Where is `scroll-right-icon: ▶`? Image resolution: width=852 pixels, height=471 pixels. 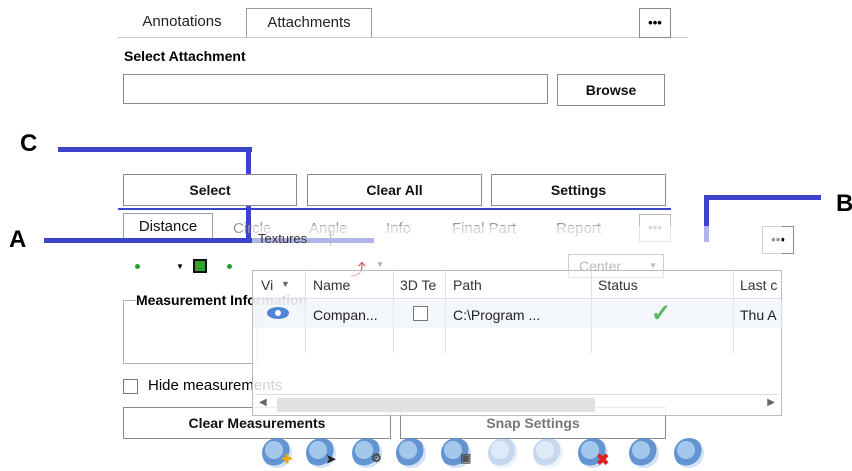 scroll-right-icon: ▶ is located at coordinates (771, 402).